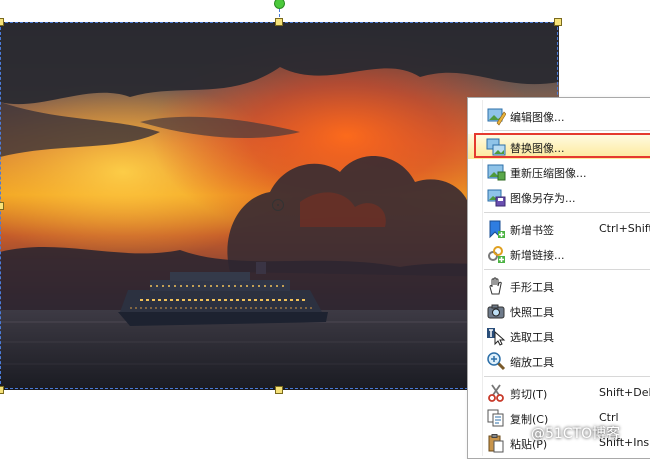  I want to click on menu-item-label: 剪切(T), so click(529, 394).